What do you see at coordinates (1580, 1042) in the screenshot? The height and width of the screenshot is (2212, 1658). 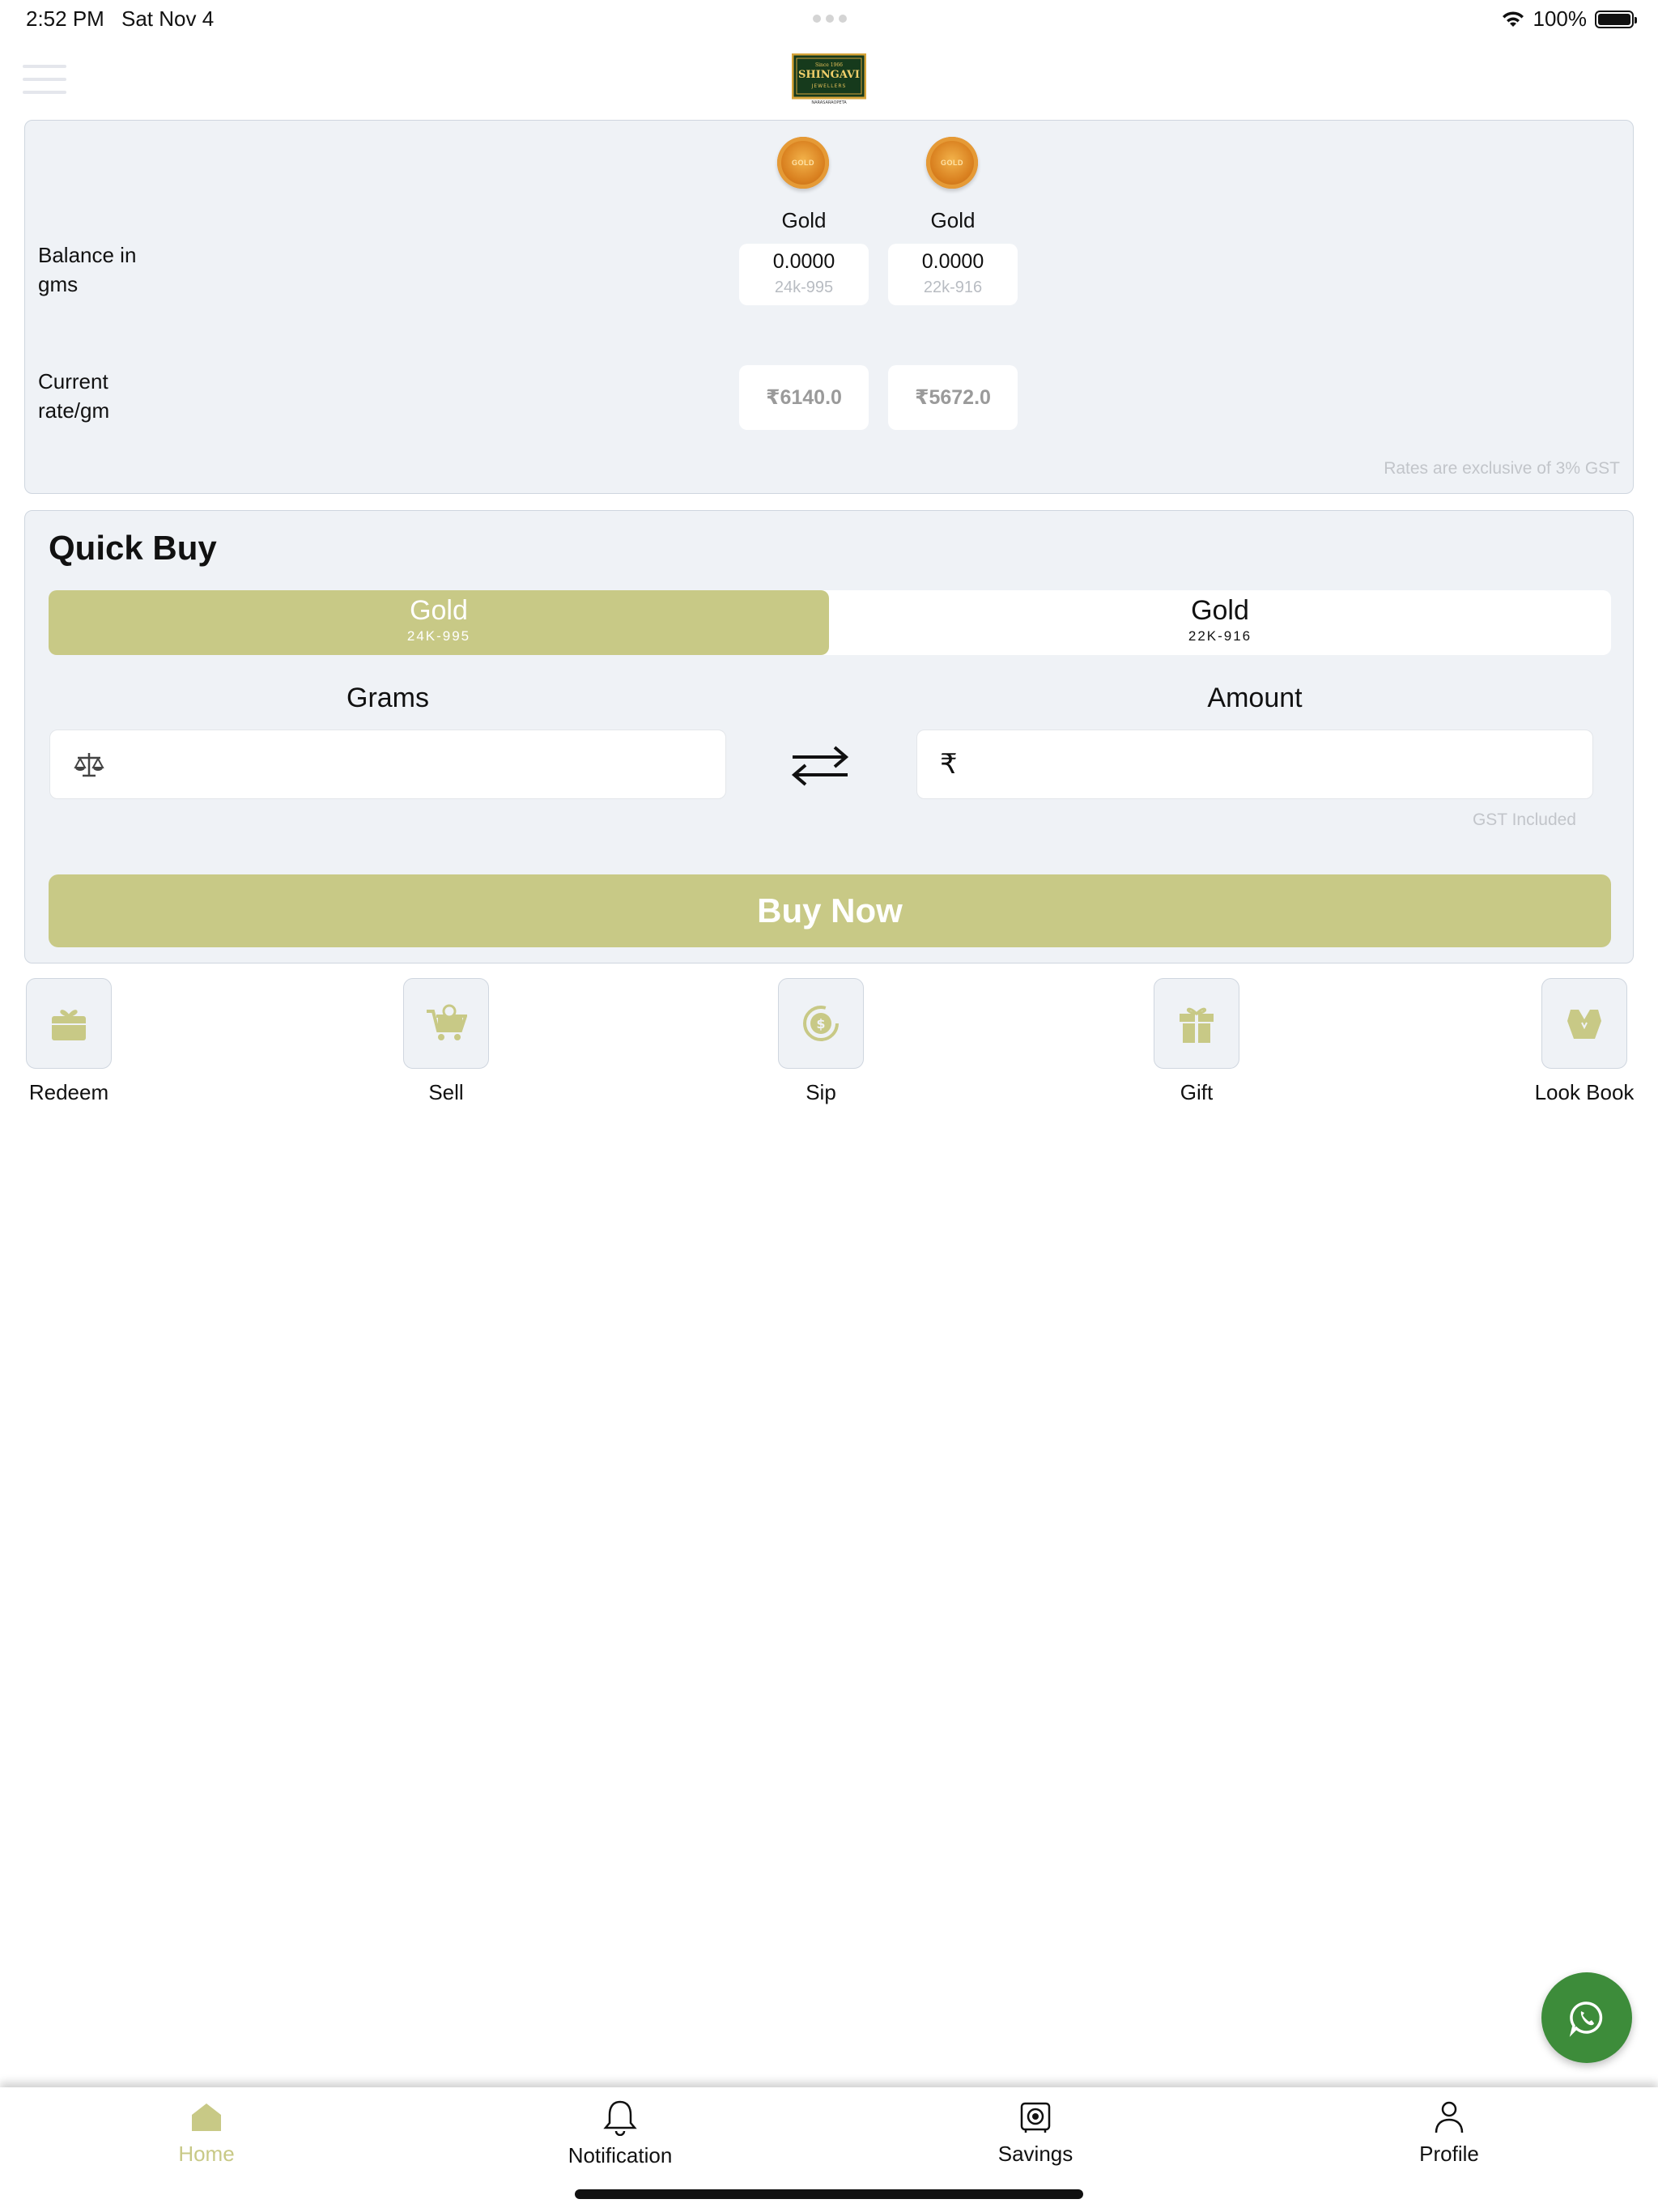 I see `action-look-book: Look Book` at bounding box center [1580, 1042].